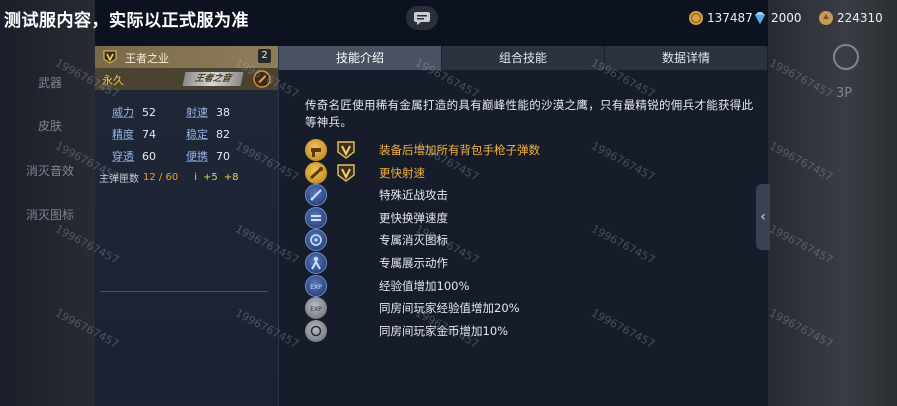  I want to click on test-server-notice: 测试服内容，实际以正式服为准, so click(126, 21).